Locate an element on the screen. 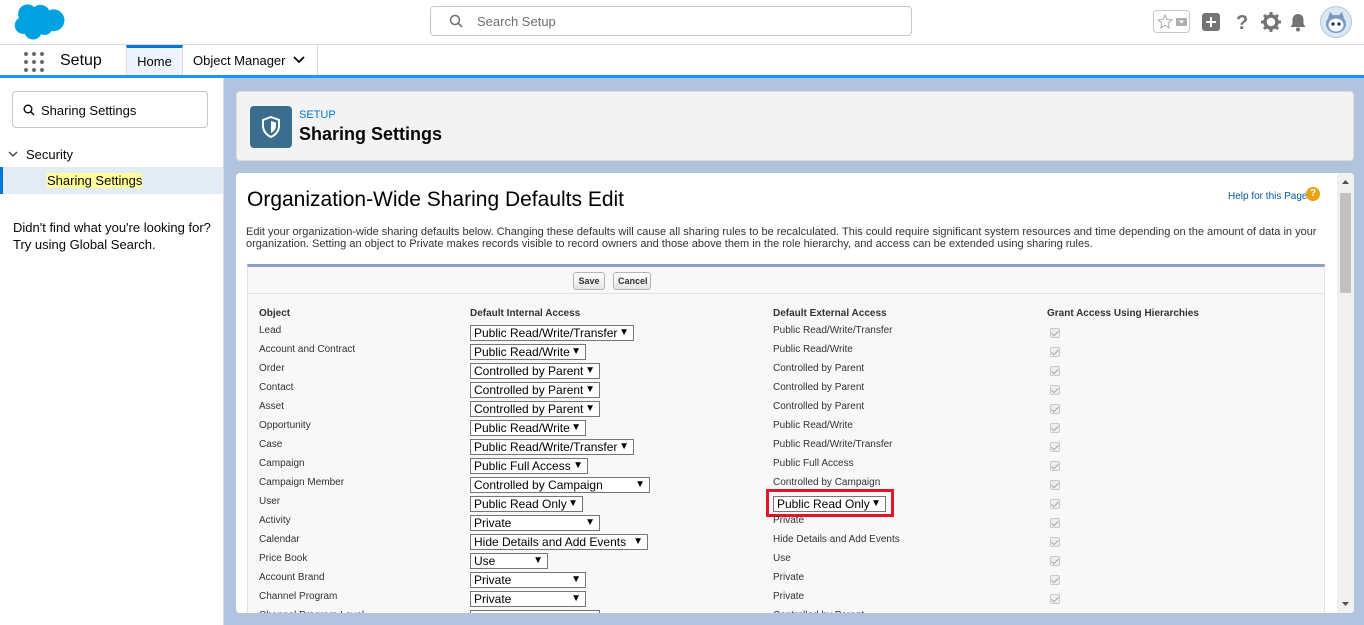 The image size is (1364, 625). internal-access-value: Public Read/Write is located at coordinates (522, 352).